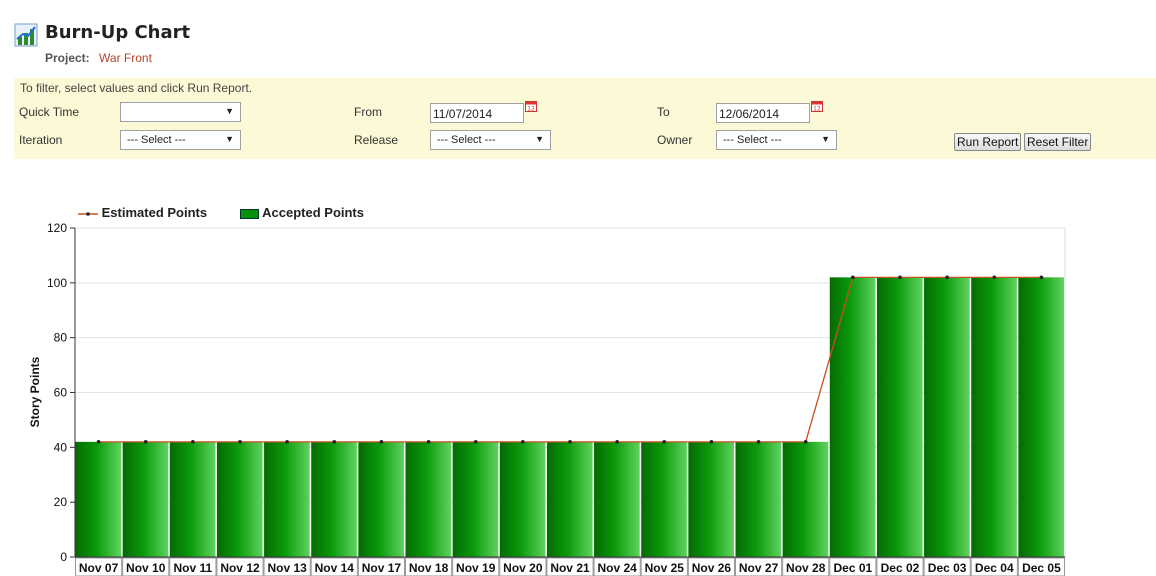  What do you see at coordinates (523, 568) in the screenshot?
I see `x-tick-label: Nov 20` at bounding box center [523, 568].